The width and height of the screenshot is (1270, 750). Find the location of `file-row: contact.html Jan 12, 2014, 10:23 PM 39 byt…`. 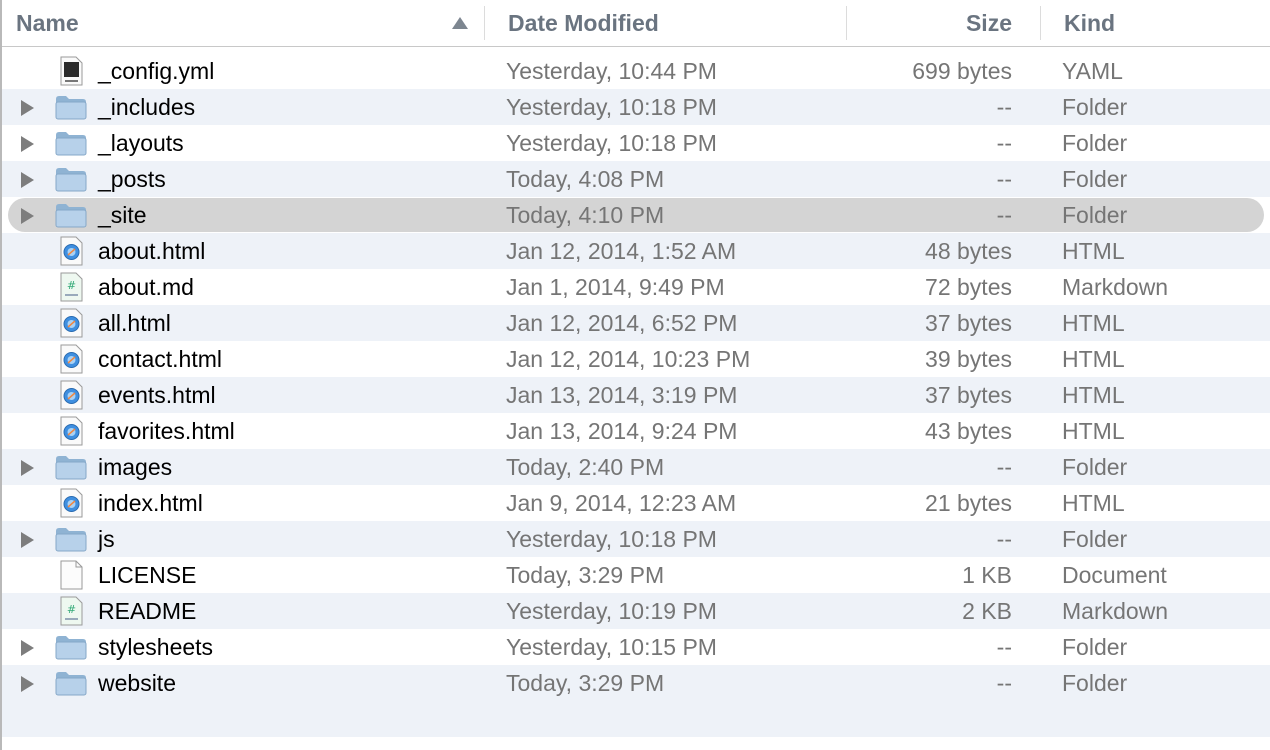

file-row: contact.html Jan 12, 2014, 10:23 PM 39 byt… is located at coordinates (636, 359).